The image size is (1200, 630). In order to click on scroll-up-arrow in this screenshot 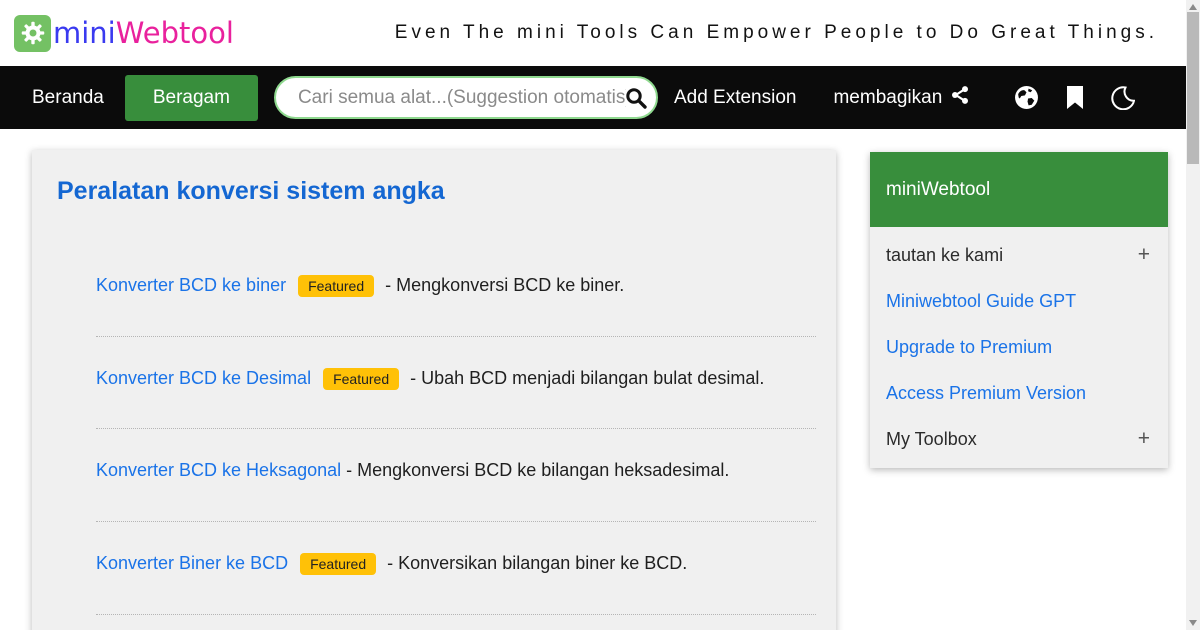, I will do `click(1193, 7)`.